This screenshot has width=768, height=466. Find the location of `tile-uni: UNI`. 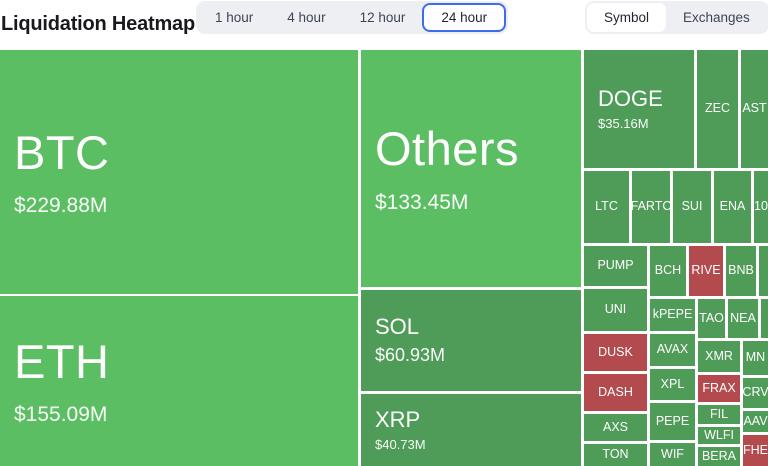

tile-uni: UNI is located at coordinates (615, 310).